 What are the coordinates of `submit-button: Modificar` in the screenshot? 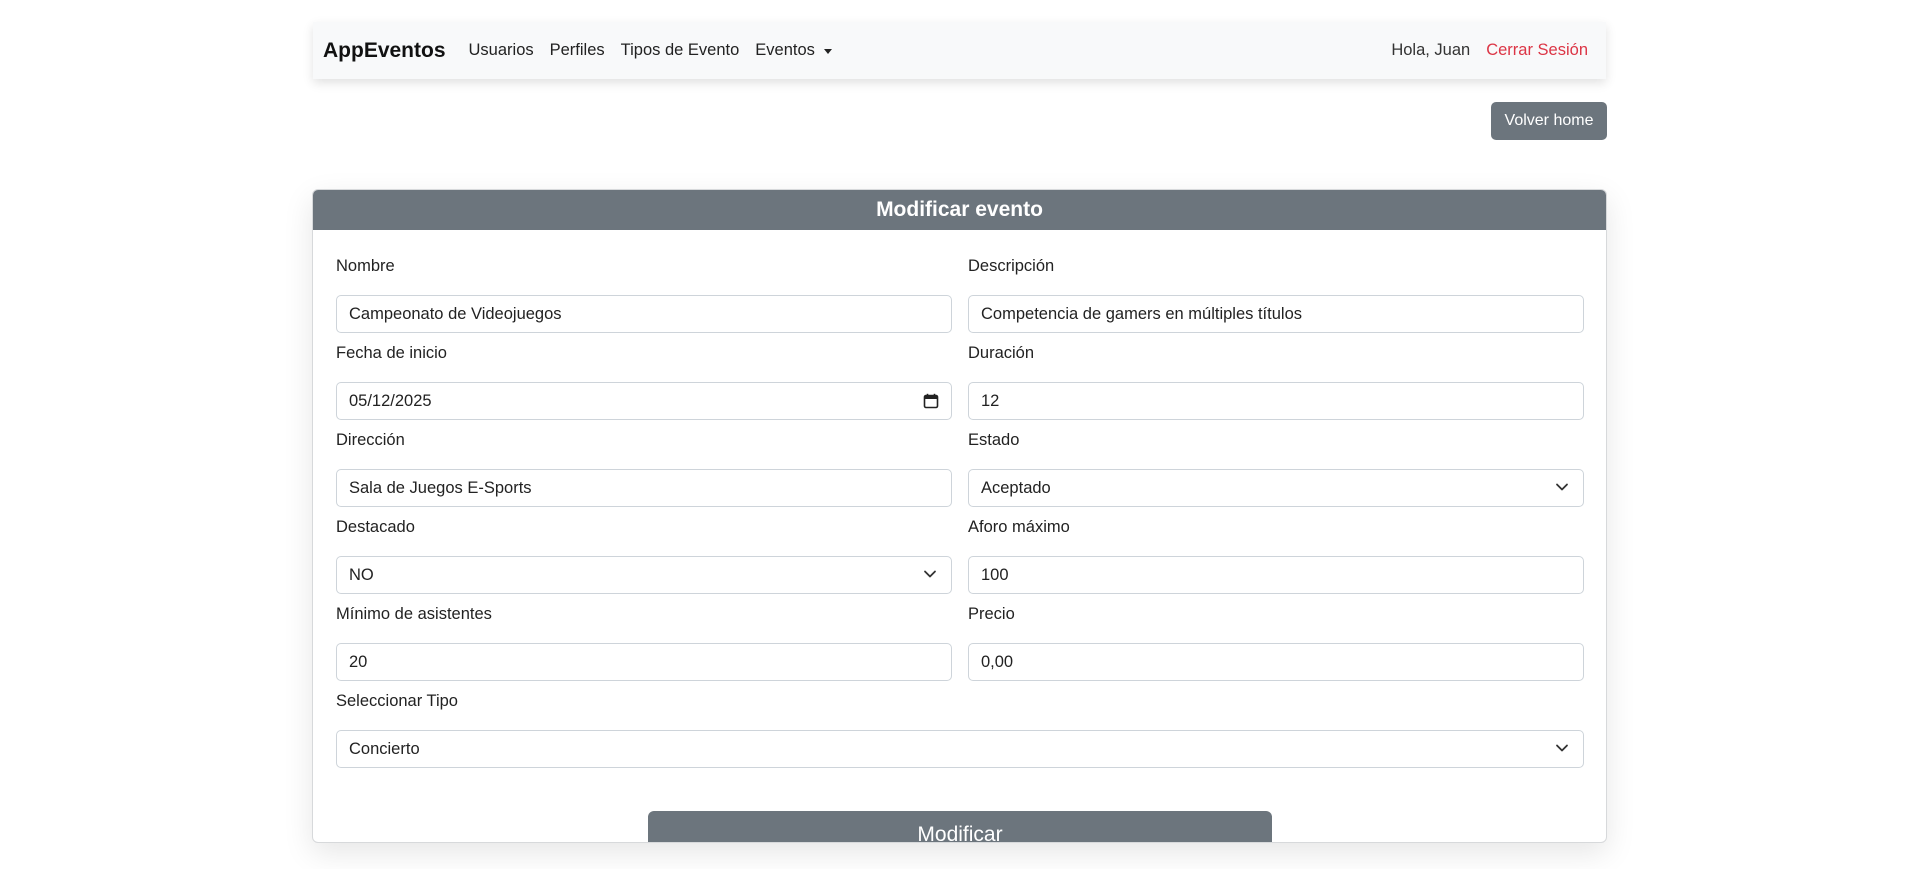 It's located at (960, 826).